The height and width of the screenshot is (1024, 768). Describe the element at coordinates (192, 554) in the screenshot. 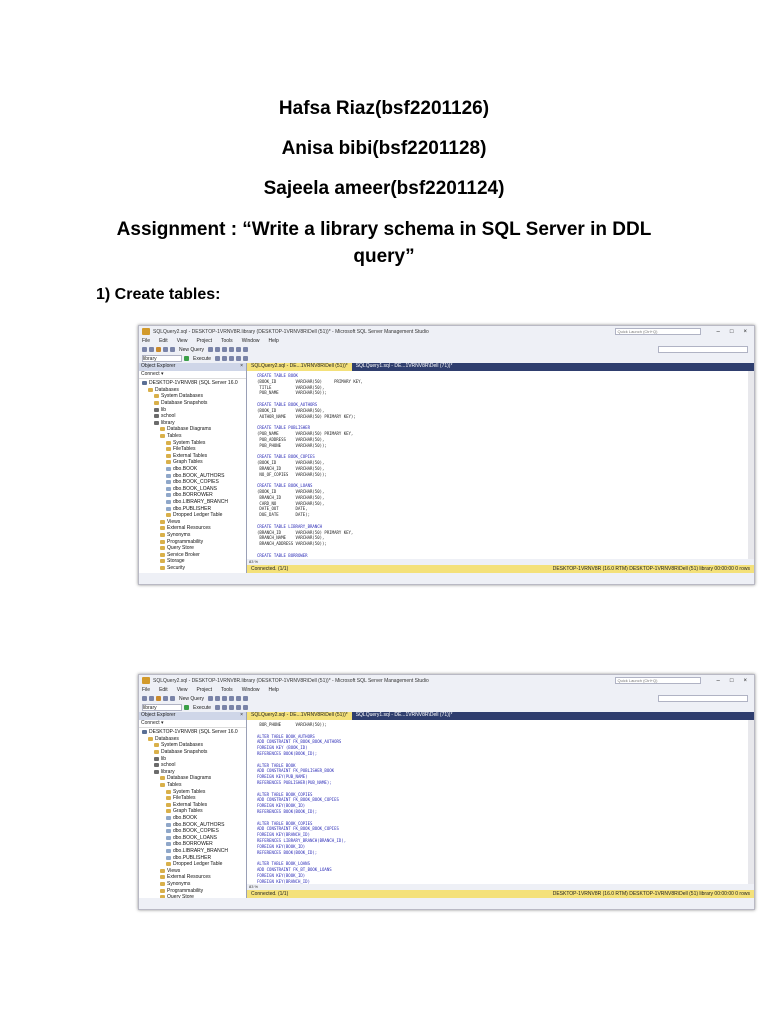

I see `tree-node: Service Broker` at that location.